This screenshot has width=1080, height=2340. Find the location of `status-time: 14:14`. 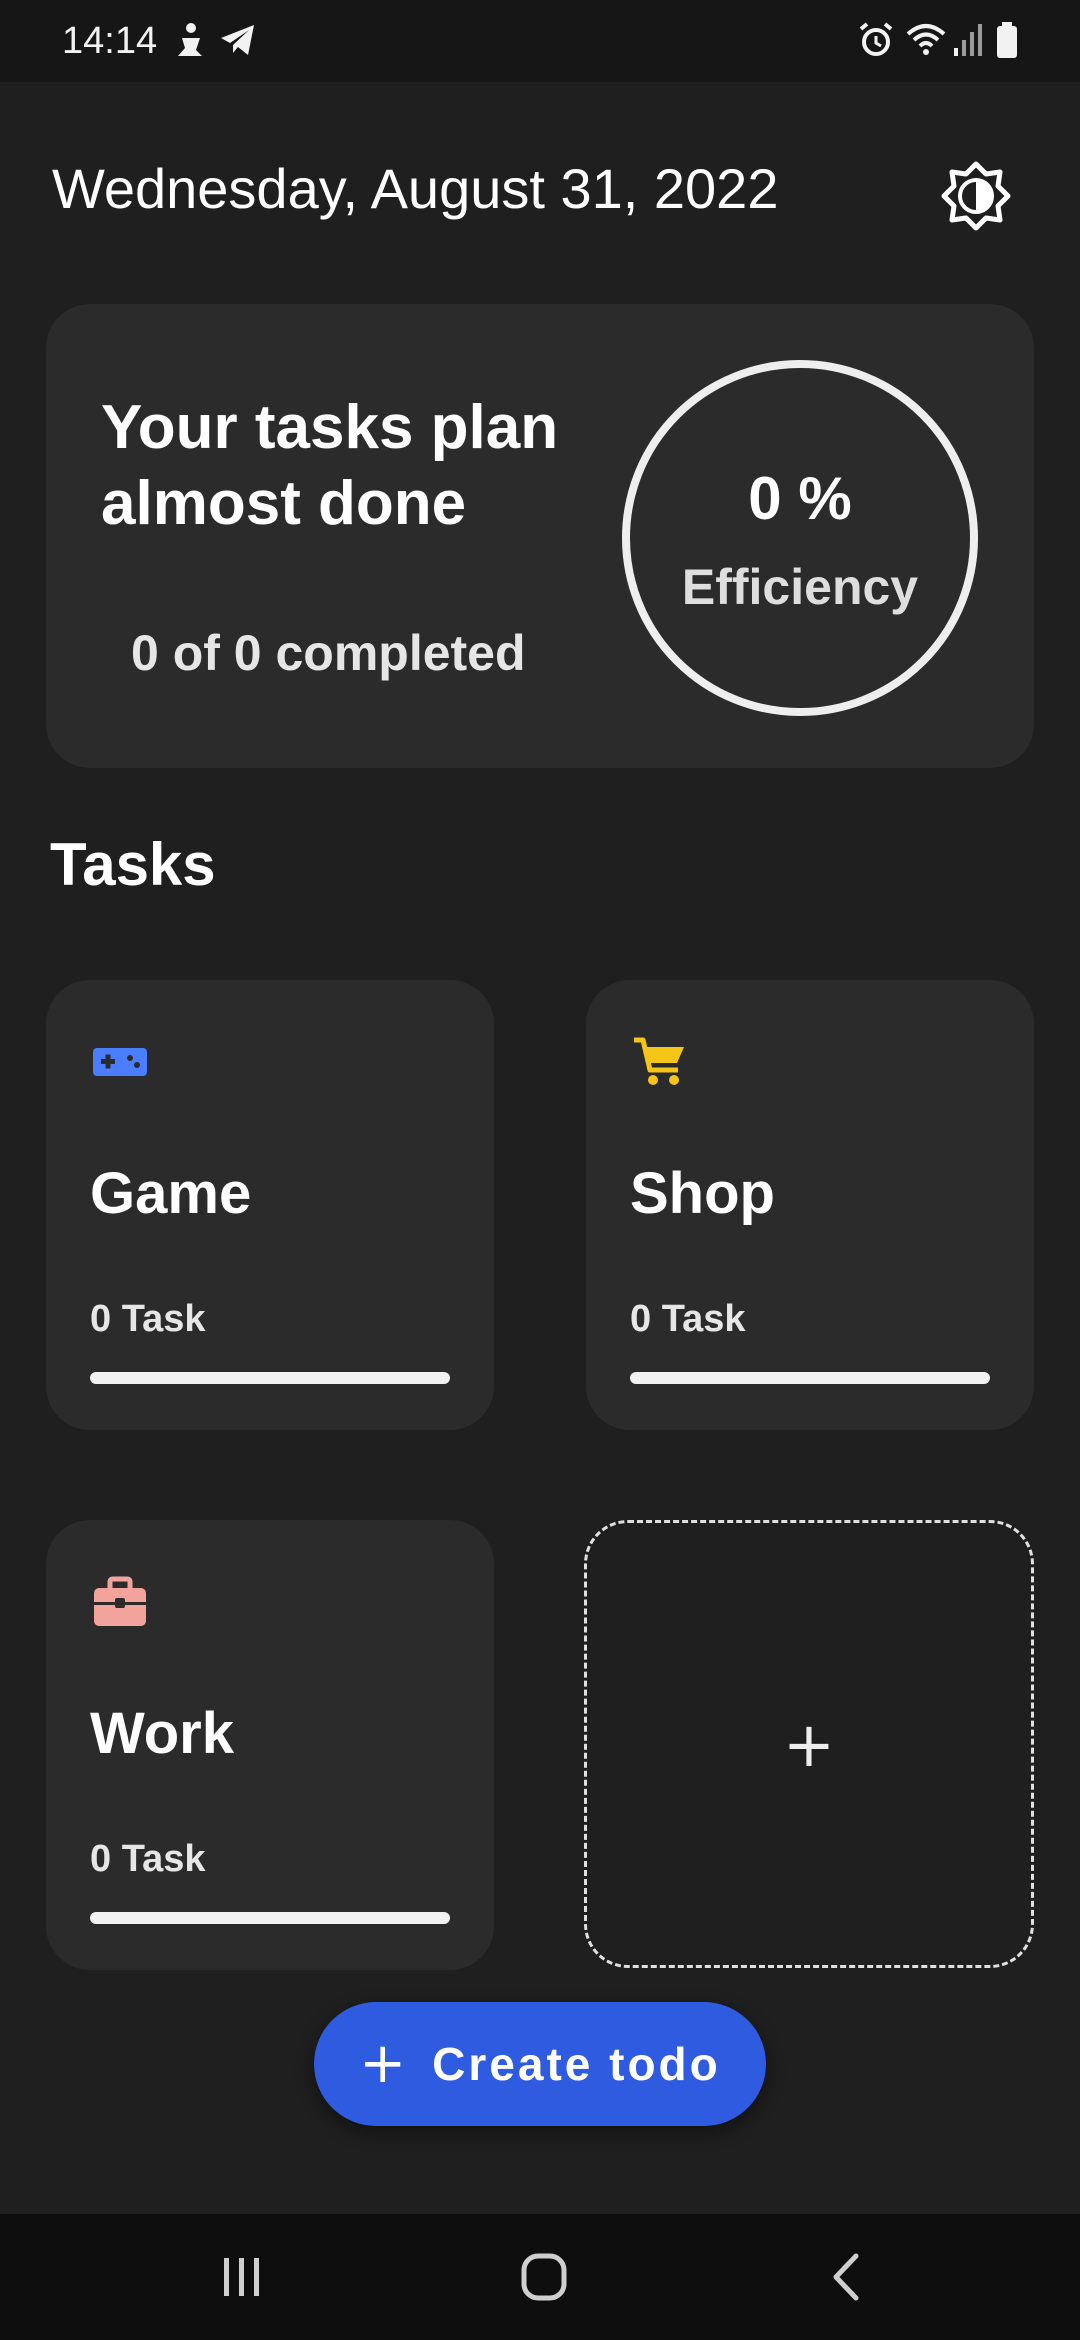

status-time: 14:14 is located at coordinates (110, 41).